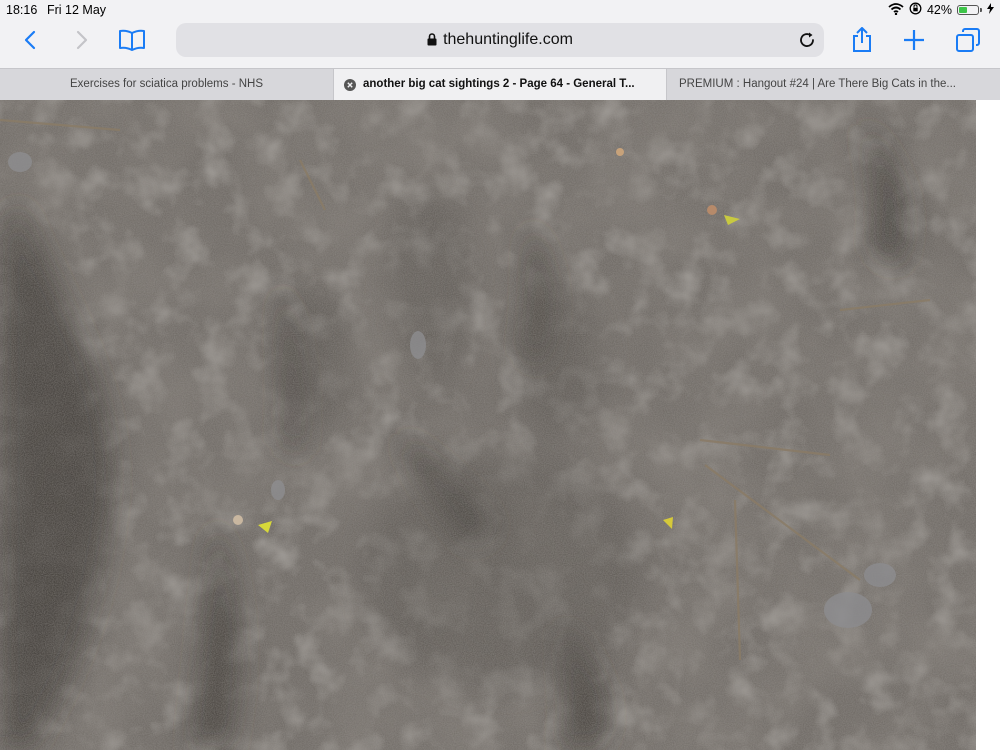 The image size is (1000, 750). I want to click on tabs-overview-button, so click(968, 42).